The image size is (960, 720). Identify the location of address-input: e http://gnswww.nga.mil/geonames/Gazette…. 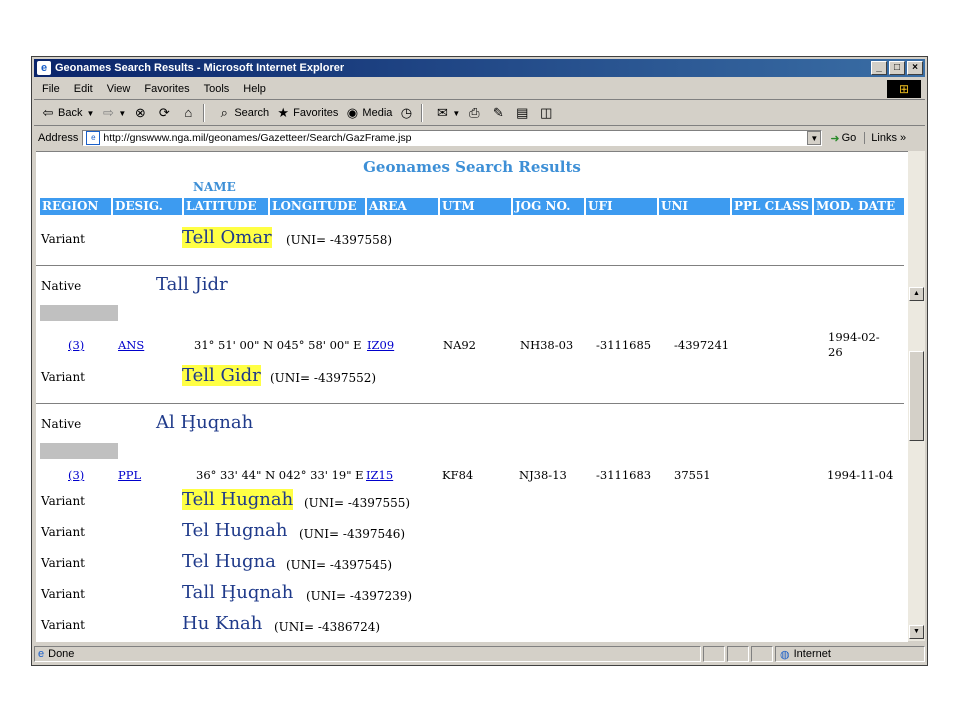
(452, 138).